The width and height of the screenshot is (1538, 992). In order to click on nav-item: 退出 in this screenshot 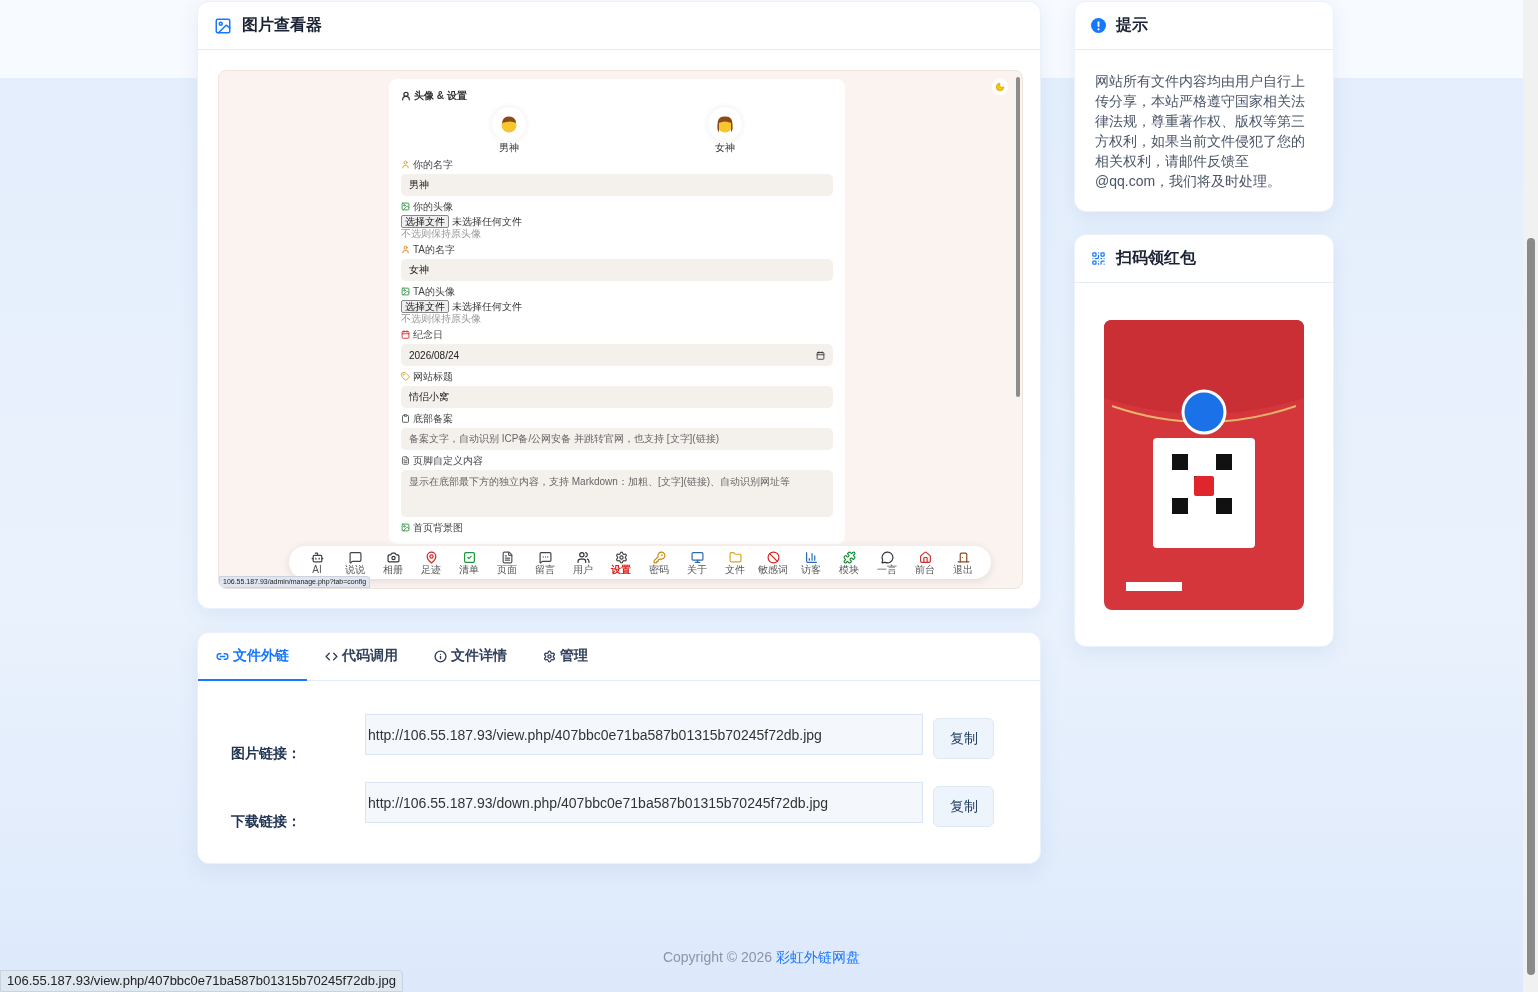, I will do `click(963, 562)`.